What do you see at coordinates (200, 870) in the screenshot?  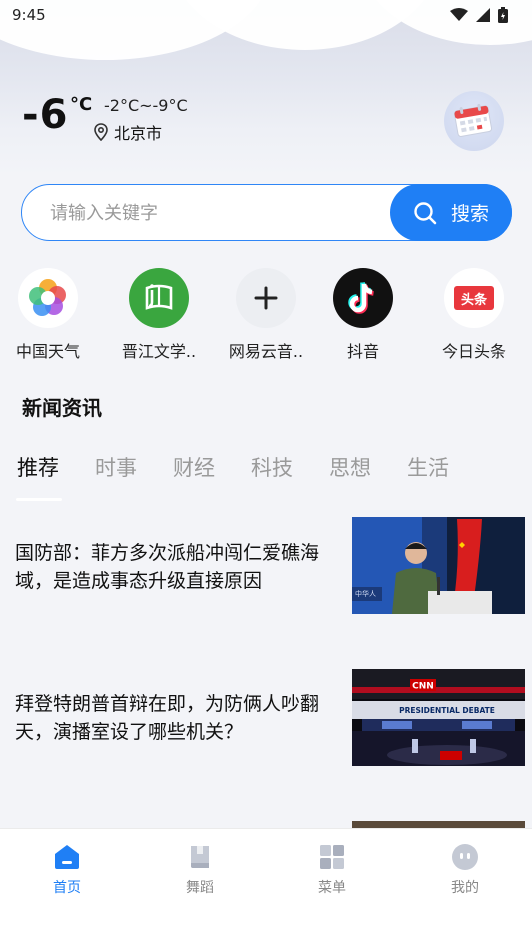 I see `tab-bar-dance: 舞蹈` at bounding box center [200, 870].